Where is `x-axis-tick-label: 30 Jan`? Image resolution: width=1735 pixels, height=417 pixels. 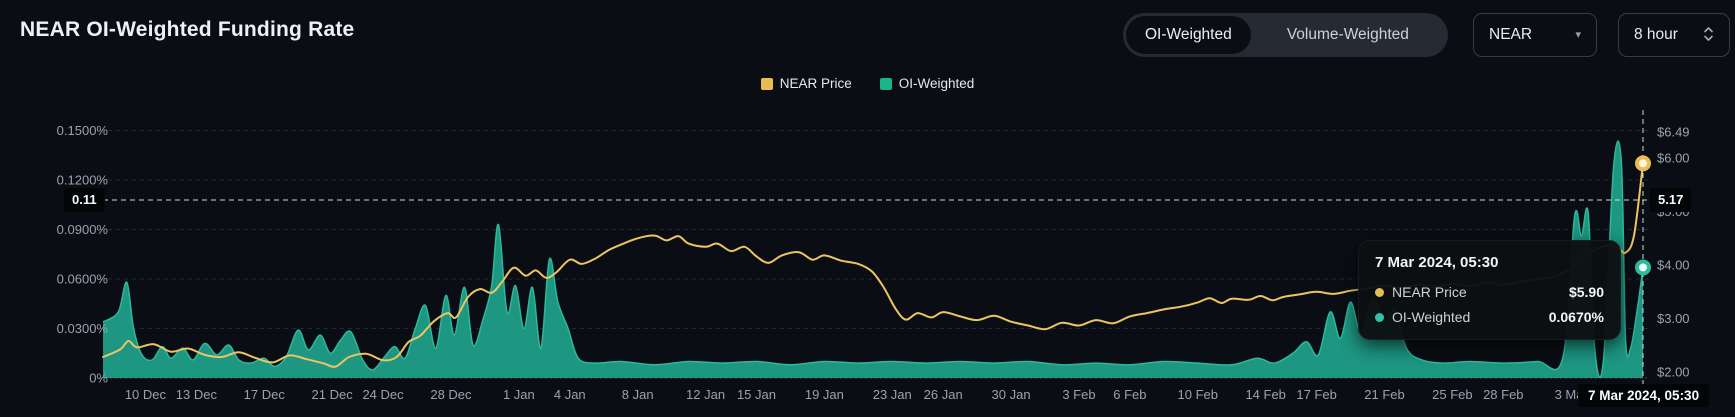
x-axis-tick-label: 30 Jan is located at coordinates (1011, 394).